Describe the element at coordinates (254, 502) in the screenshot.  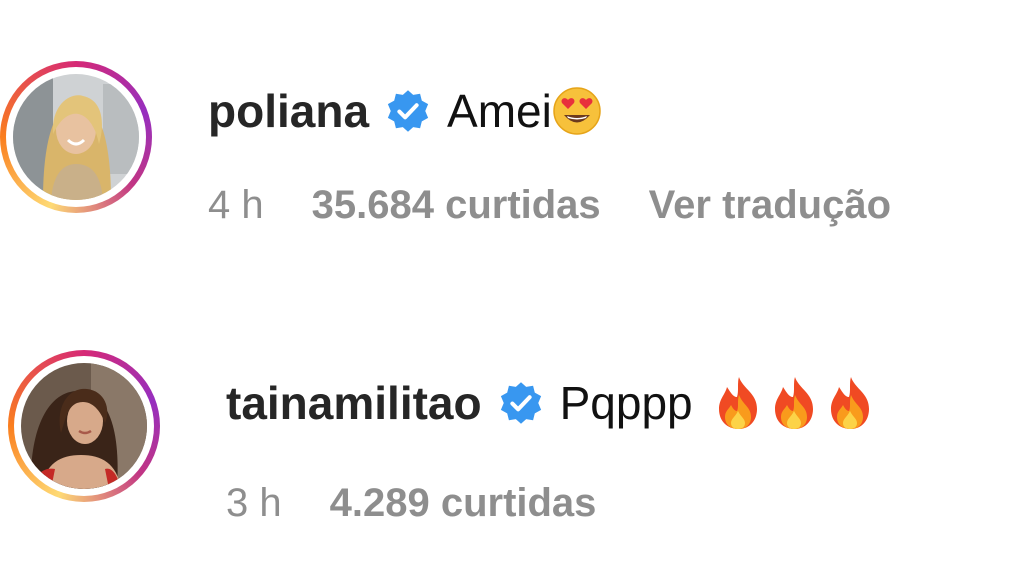
I see `comment-time: 3 h` at that location.